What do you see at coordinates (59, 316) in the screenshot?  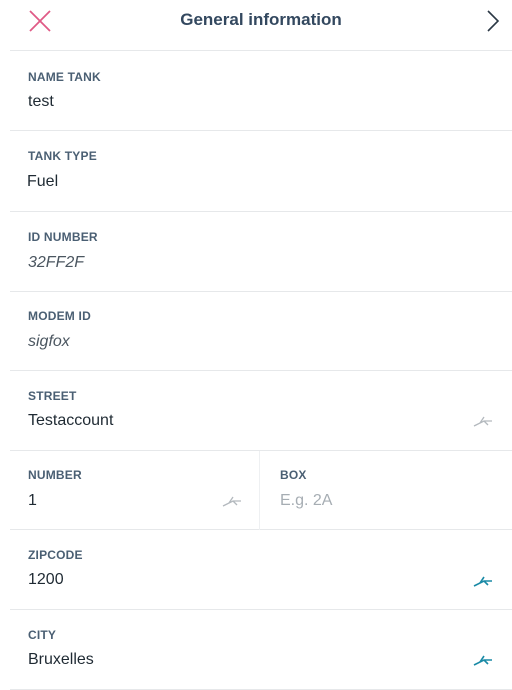 I see `modem-id-label: MODEM ID` at bounding box center [59, 316].